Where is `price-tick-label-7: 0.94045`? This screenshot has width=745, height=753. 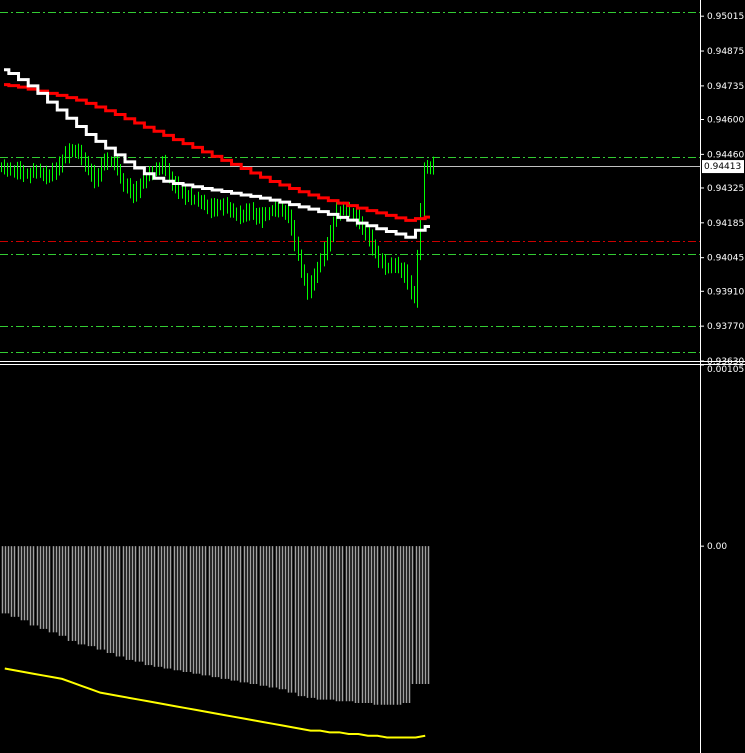 price-tick-label-7: 0.94045 is located at coordinates (725, 259).